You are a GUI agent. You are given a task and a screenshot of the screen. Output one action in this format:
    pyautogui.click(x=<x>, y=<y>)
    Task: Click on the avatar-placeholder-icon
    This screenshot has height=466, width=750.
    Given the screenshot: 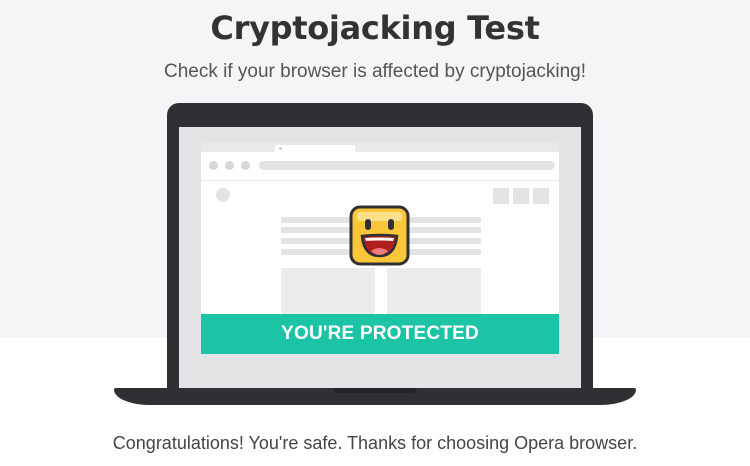 What is the action you would take?
    pyautogui.click(x=223, y=195)
    